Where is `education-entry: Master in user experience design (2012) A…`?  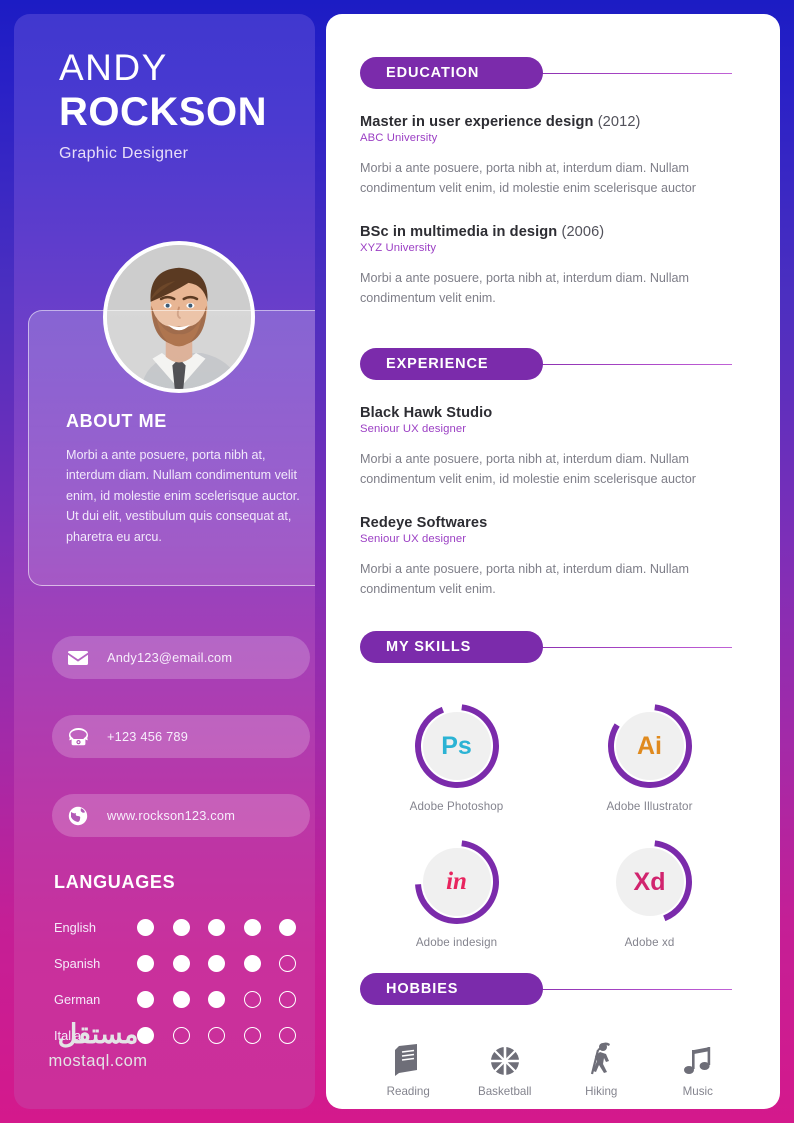 education-entry: Master in user experience design (2012) A… is located at coordinates (553, 156).